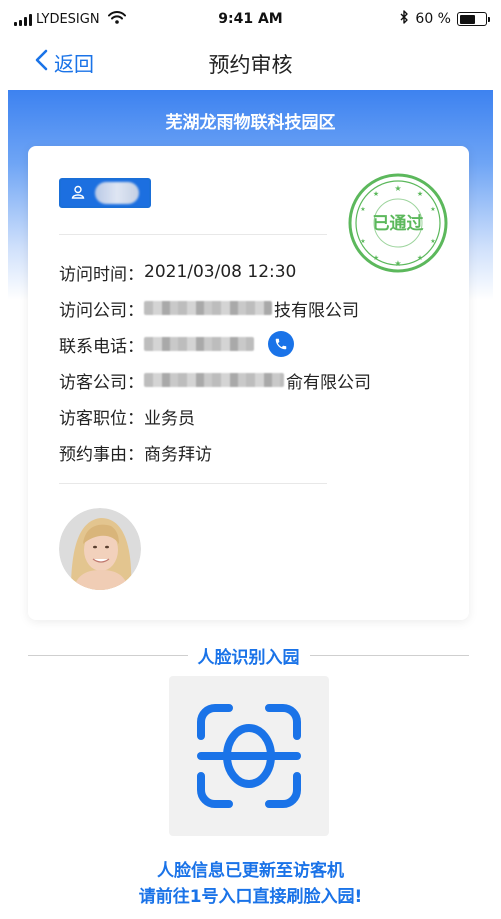 This screenshot has width=501, height=919. I want to click on nav-bar: 返回 预约审核, so click(250, 65).